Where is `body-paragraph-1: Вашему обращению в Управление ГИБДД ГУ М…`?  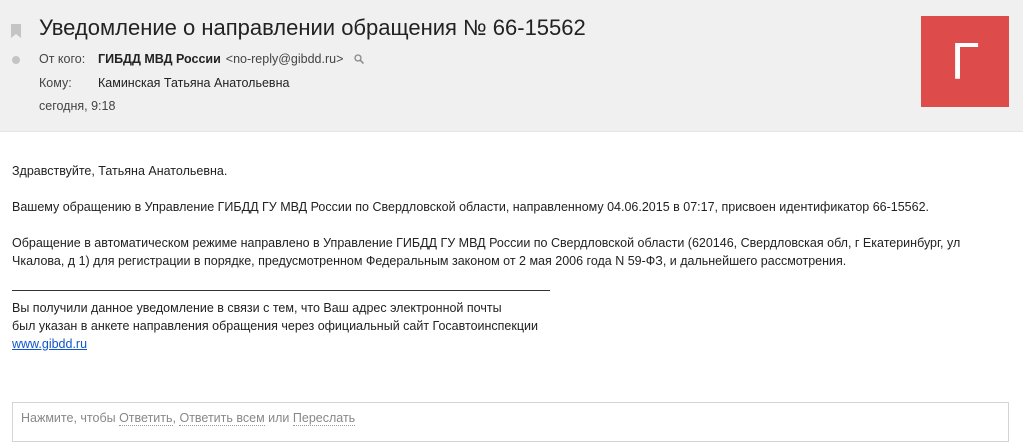
body-paragraph-1: Вашему обращению в Управление ГИБДД ГУ М… is located at coordinates (470, 207).